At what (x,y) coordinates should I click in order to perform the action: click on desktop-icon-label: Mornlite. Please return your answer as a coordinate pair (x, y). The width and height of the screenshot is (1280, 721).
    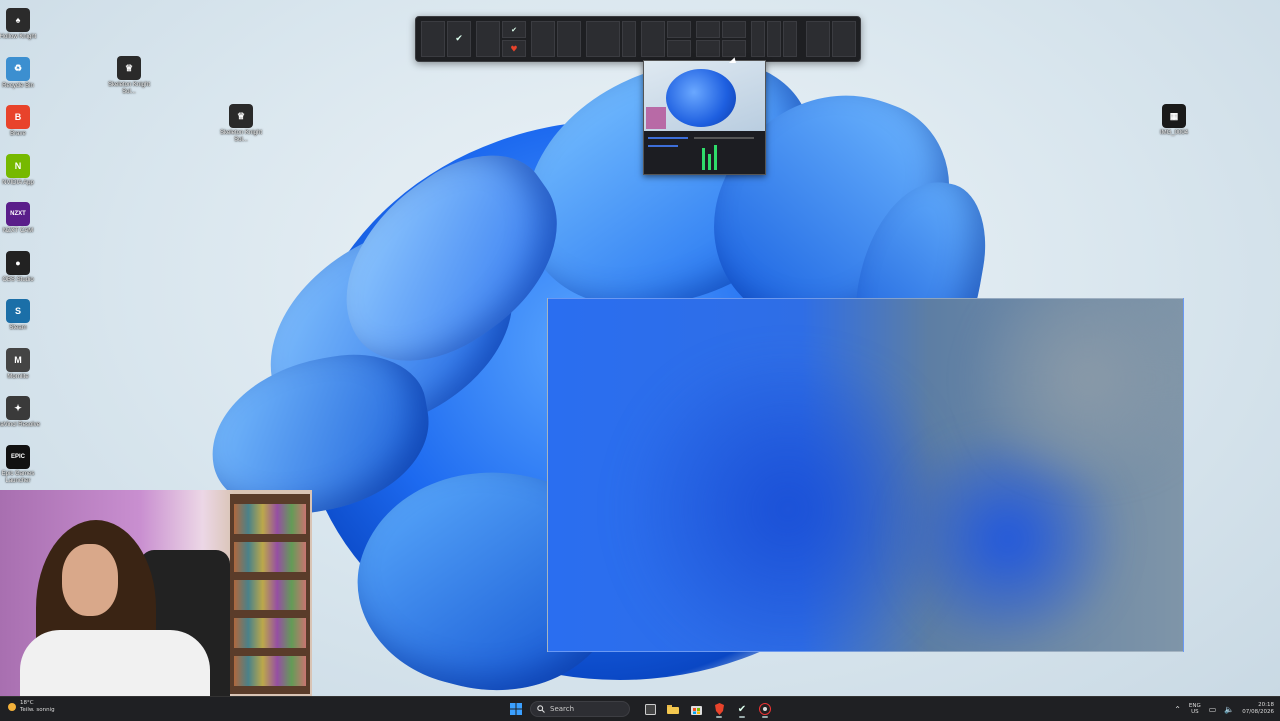
    Looking at the image, I should click on (18, 376).